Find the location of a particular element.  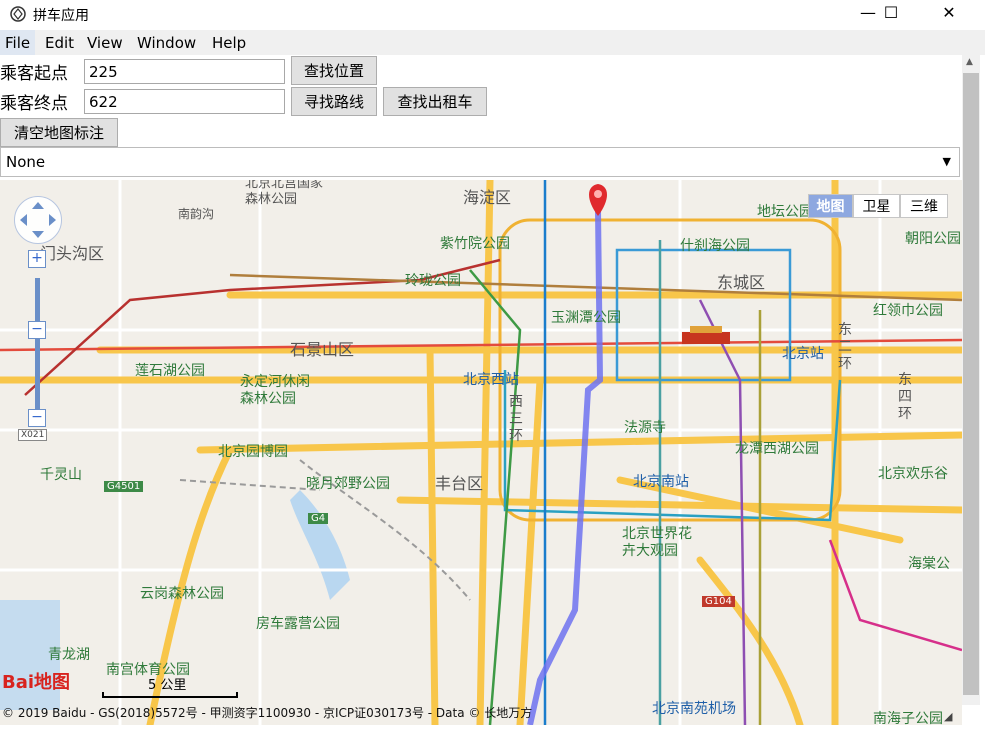

map-label: 北京欢乐谷 is located at coordinates (913, 474).